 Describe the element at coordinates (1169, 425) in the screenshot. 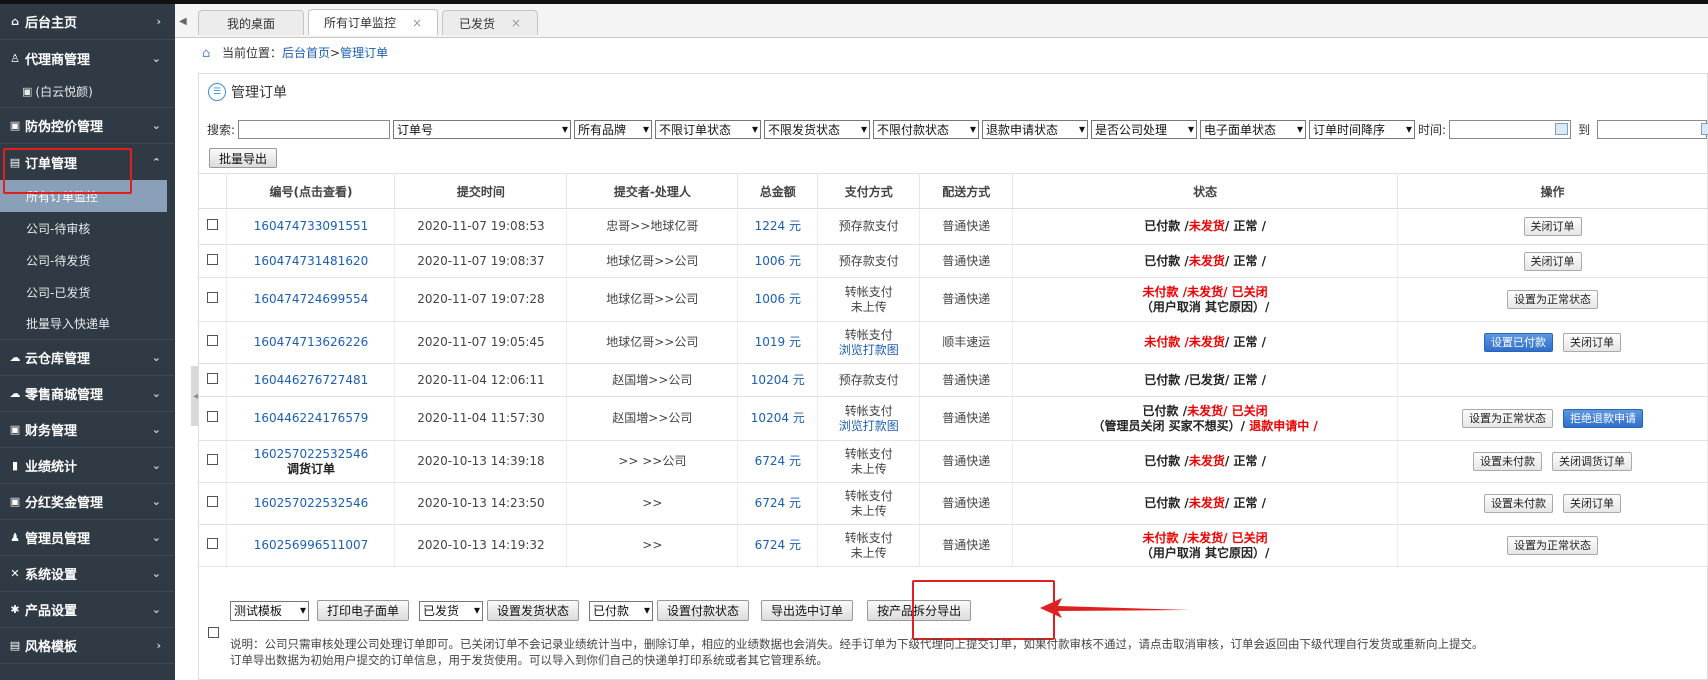

I see `status-text: （管理员关闭 买家不想买）/` at that location.